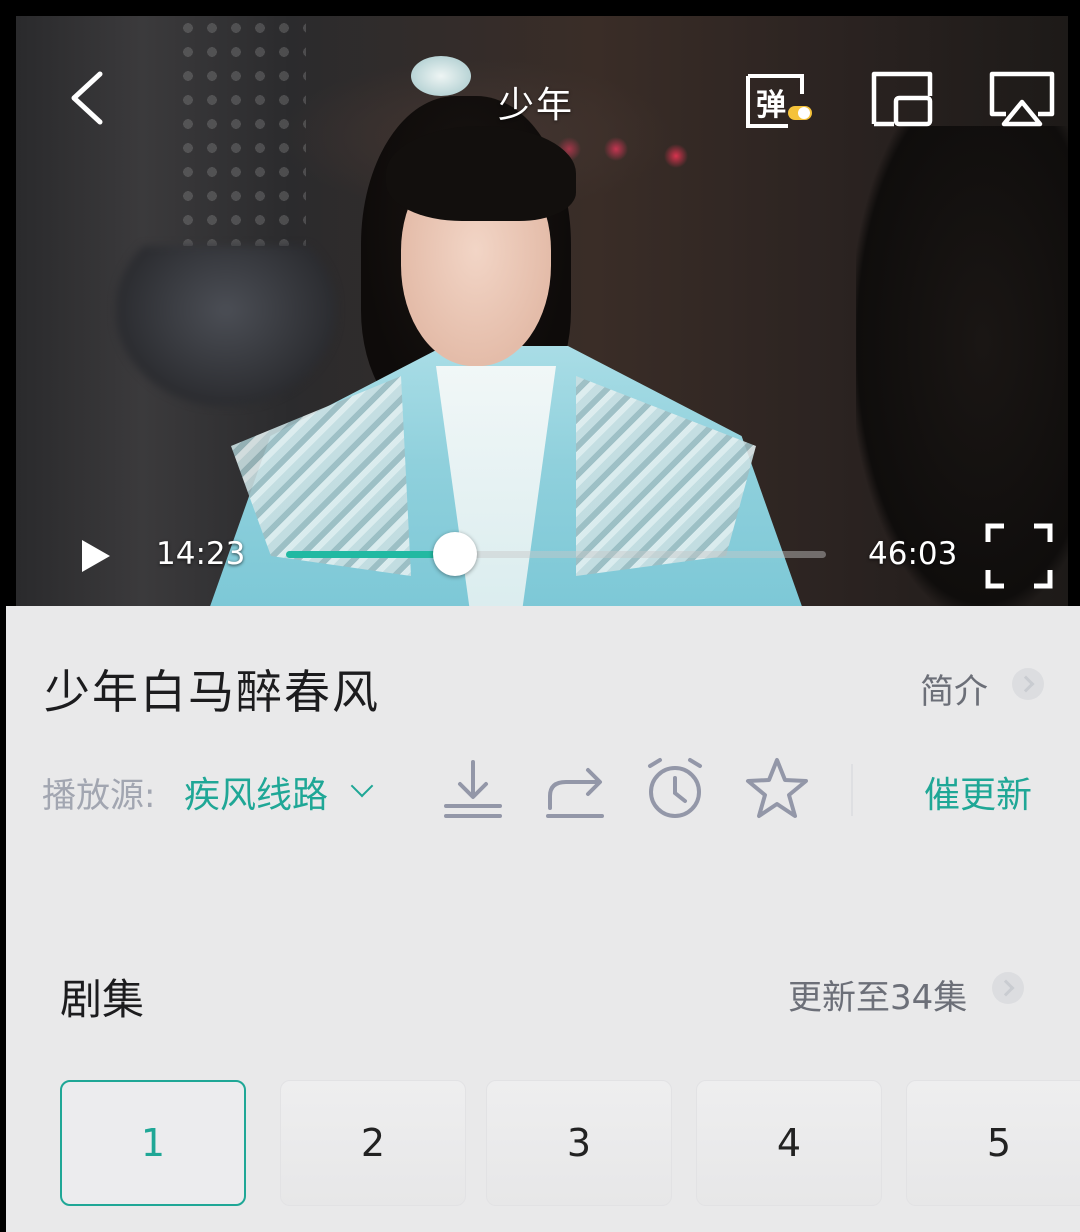  I want to click on episode-button: 1, so click(153, 1143).